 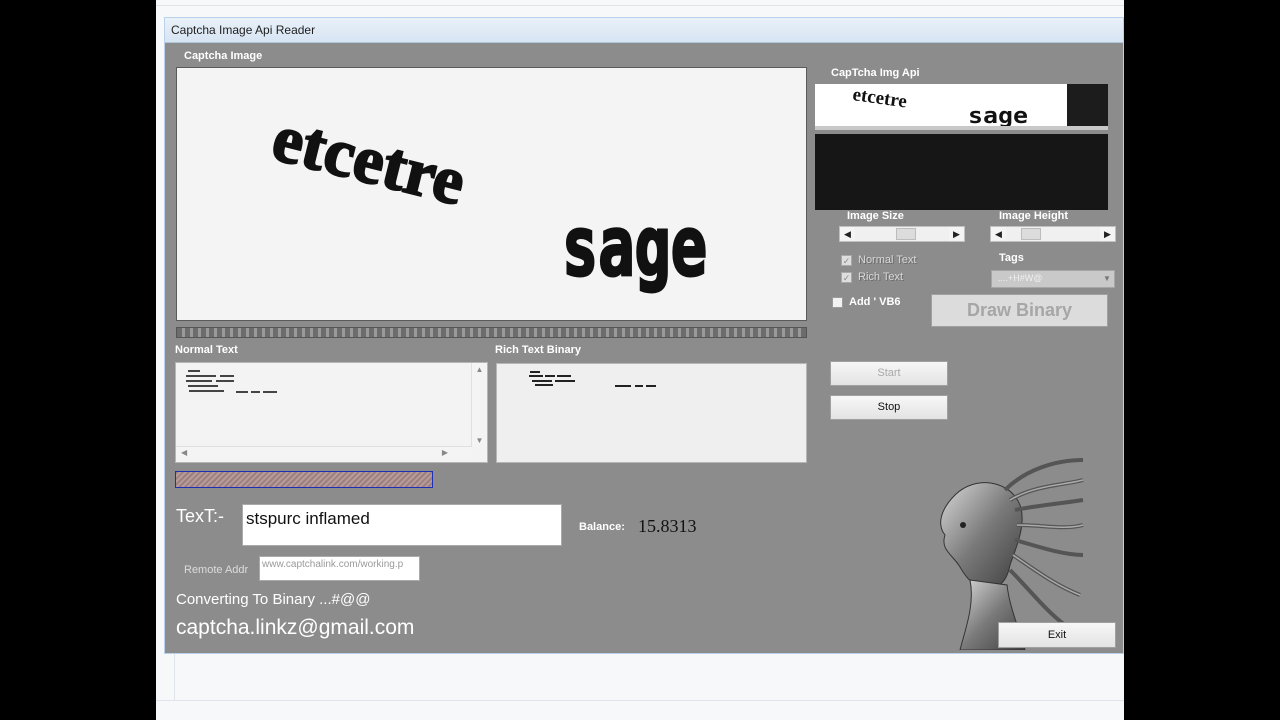 I want to click on result-text-value: stspurc inflamed, so click(x=308, y=518).